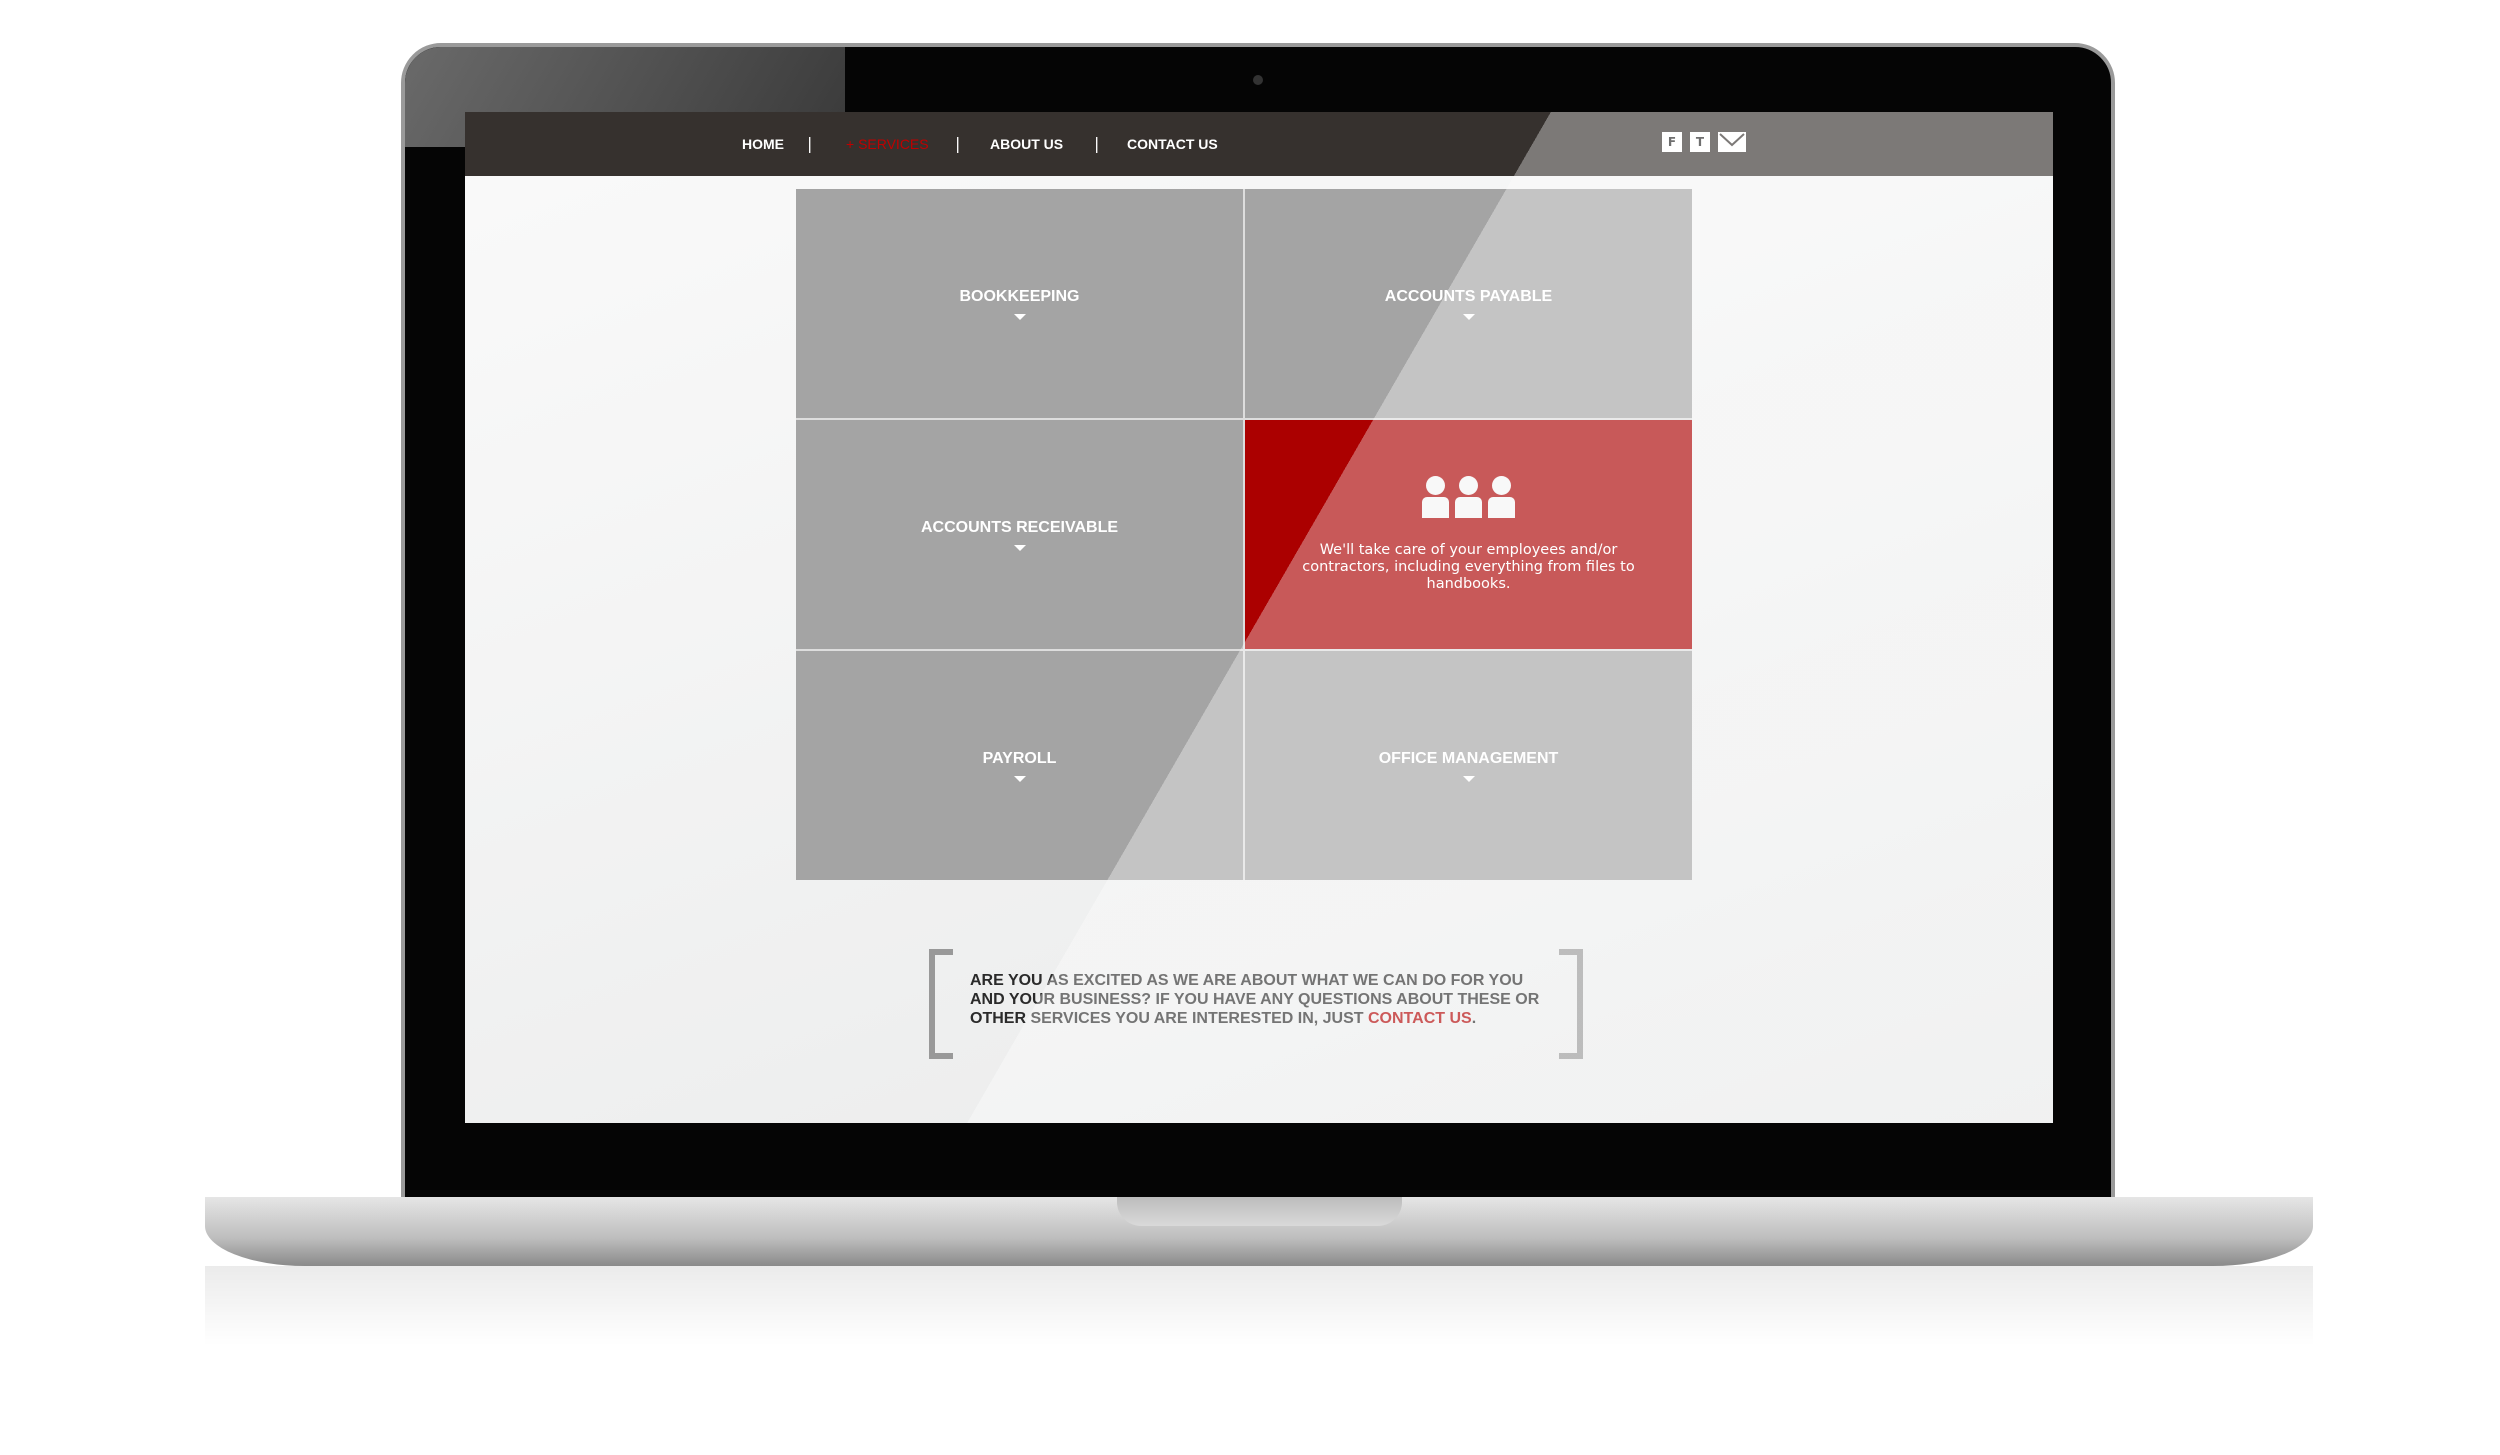 This screenshot has width=2500, height=1455. I want to click on service-tile-office-management: OFFICE MANAGEMENT, so click(1468, 765).